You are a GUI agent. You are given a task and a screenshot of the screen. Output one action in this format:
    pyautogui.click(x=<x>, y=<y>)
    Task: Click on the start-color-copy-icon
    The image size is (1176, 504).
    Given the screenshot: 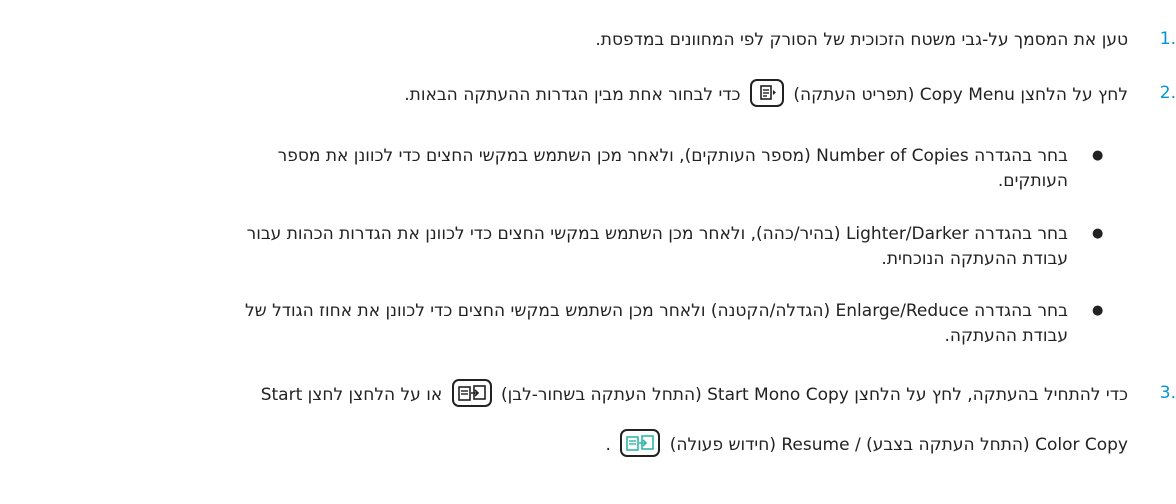 What is the action you would take?
    pyautogui.click(x=640, y=443)
    